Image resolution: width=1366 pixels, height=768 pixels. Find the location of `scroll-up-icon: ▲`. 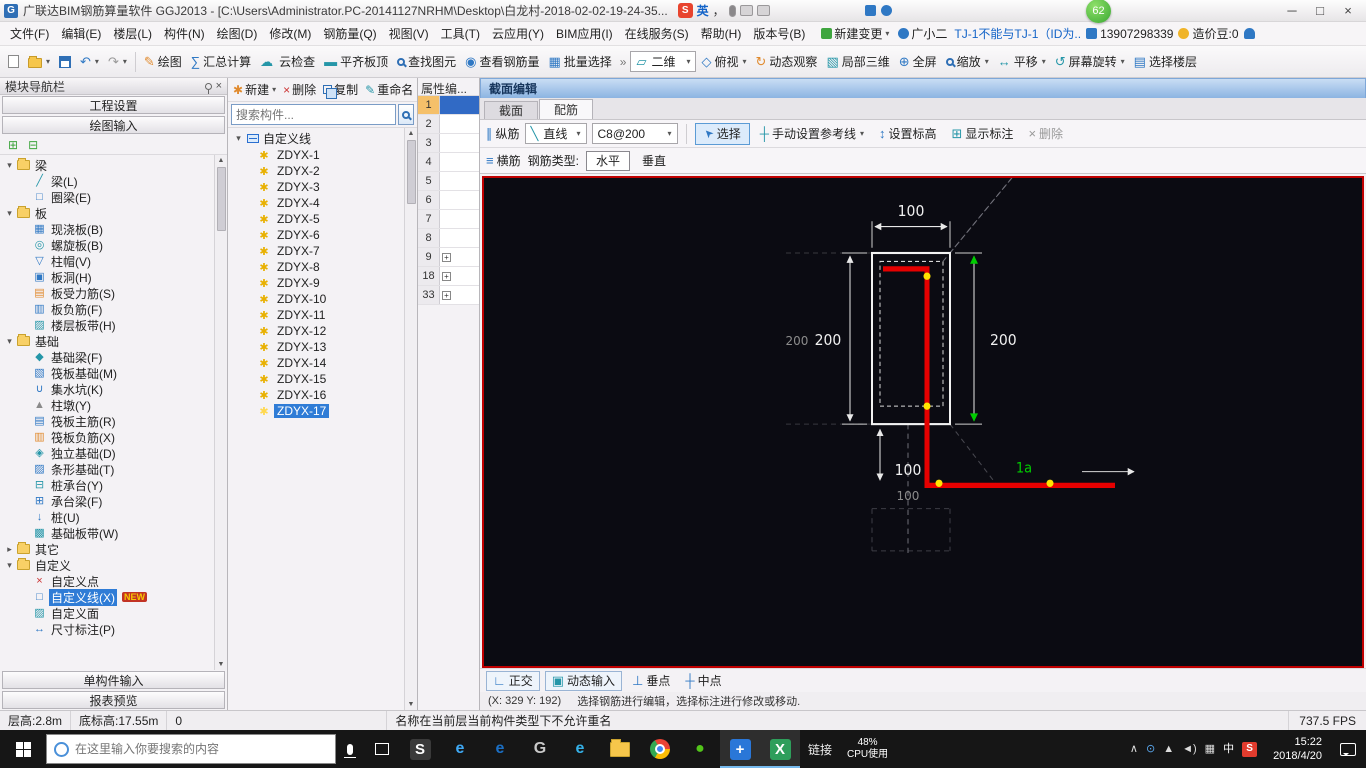

scroll-up-icon: ▲ is located at coordinates (411, 133).